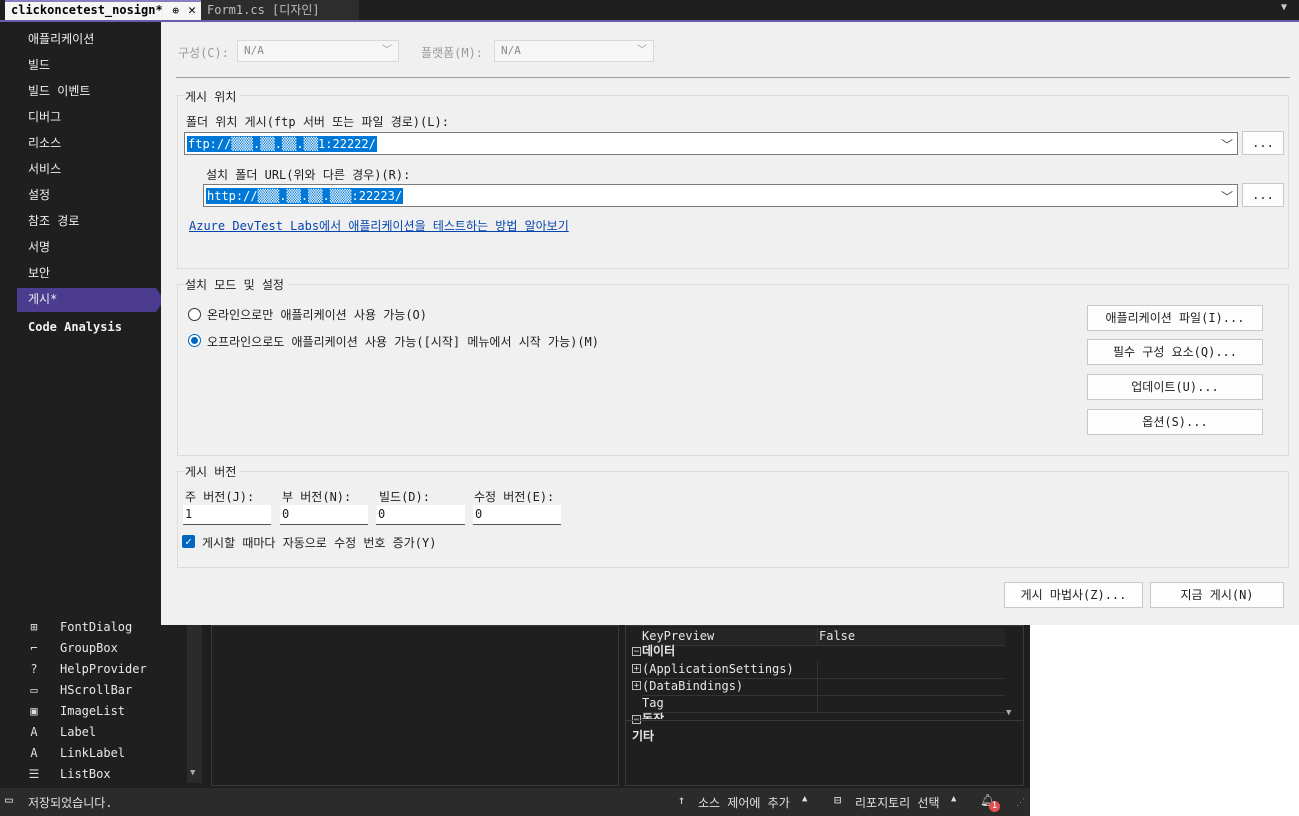 The height and width of the screenshot is (816, 1299). What do you see at coordinates (87, 10) in the screenshot?
I see `tab-label: clickoncetest_nosign*` at bounding box center [87, 10].